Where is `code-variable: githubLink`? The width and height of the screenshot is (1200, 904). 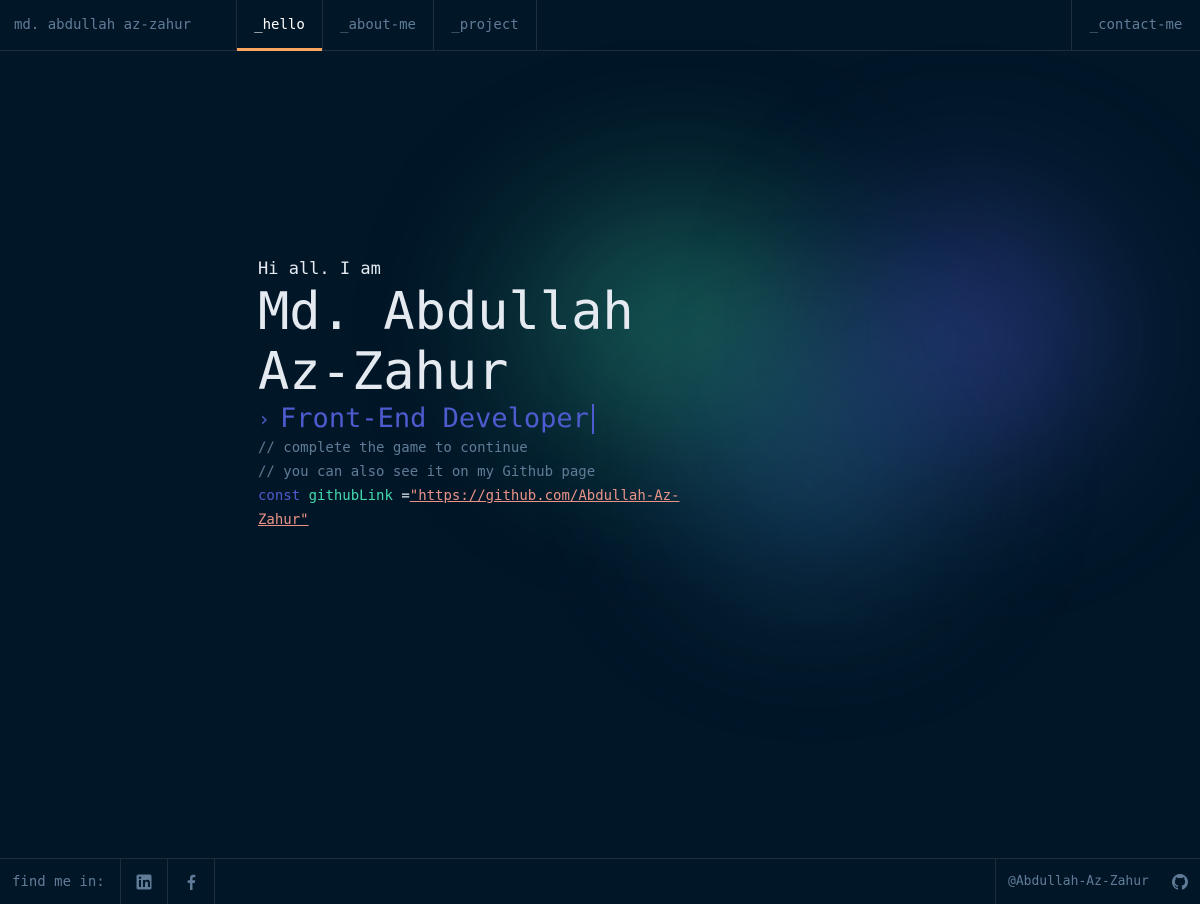 code-variable: githubLink is located at coordinates (350, 496).